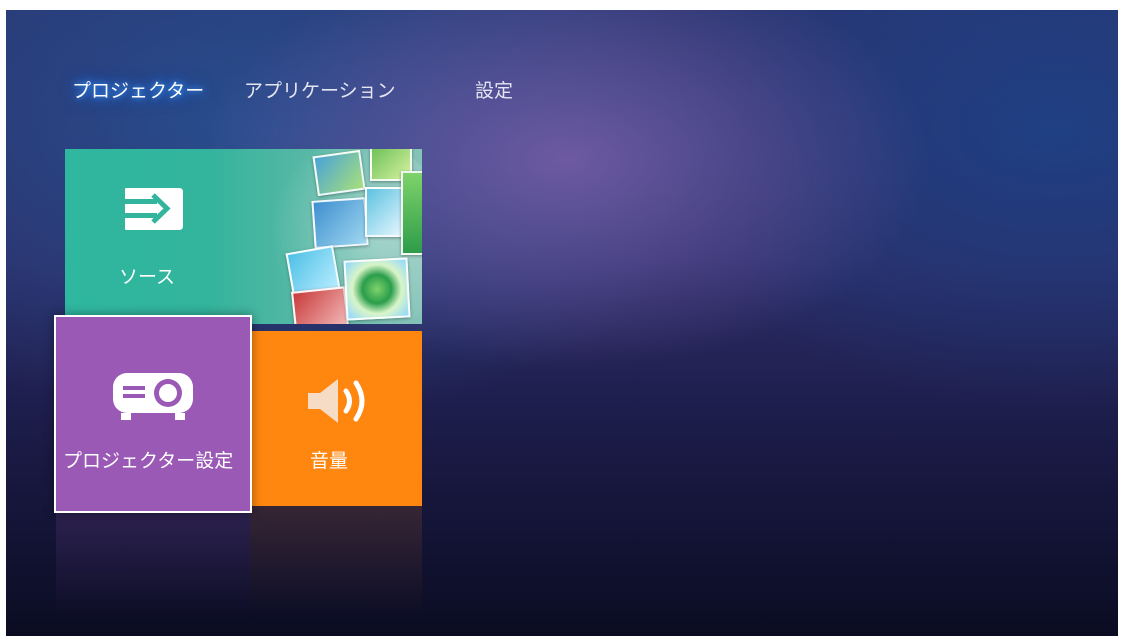 The height and width of the screenshot is (638, 1125). Describe the element at coordinates (153, 396) in the screenshot. I see `projector-icon` at that location.